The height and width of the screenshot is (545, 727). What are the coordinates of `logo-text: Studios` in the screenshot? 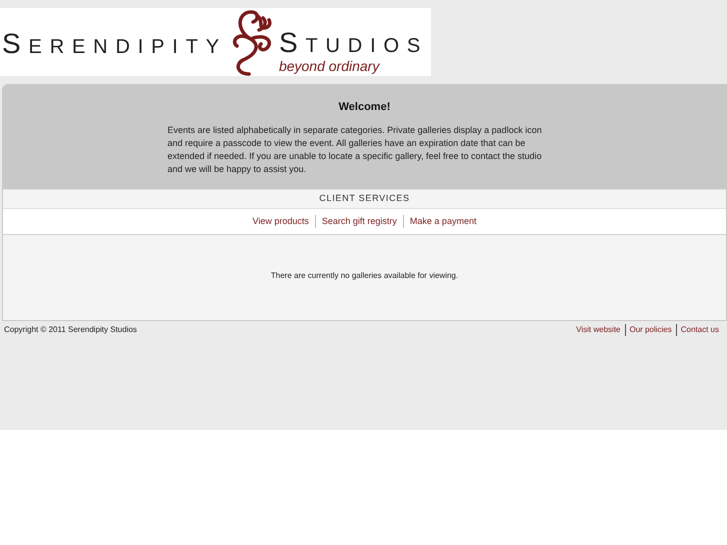 It's located at (353, 43).